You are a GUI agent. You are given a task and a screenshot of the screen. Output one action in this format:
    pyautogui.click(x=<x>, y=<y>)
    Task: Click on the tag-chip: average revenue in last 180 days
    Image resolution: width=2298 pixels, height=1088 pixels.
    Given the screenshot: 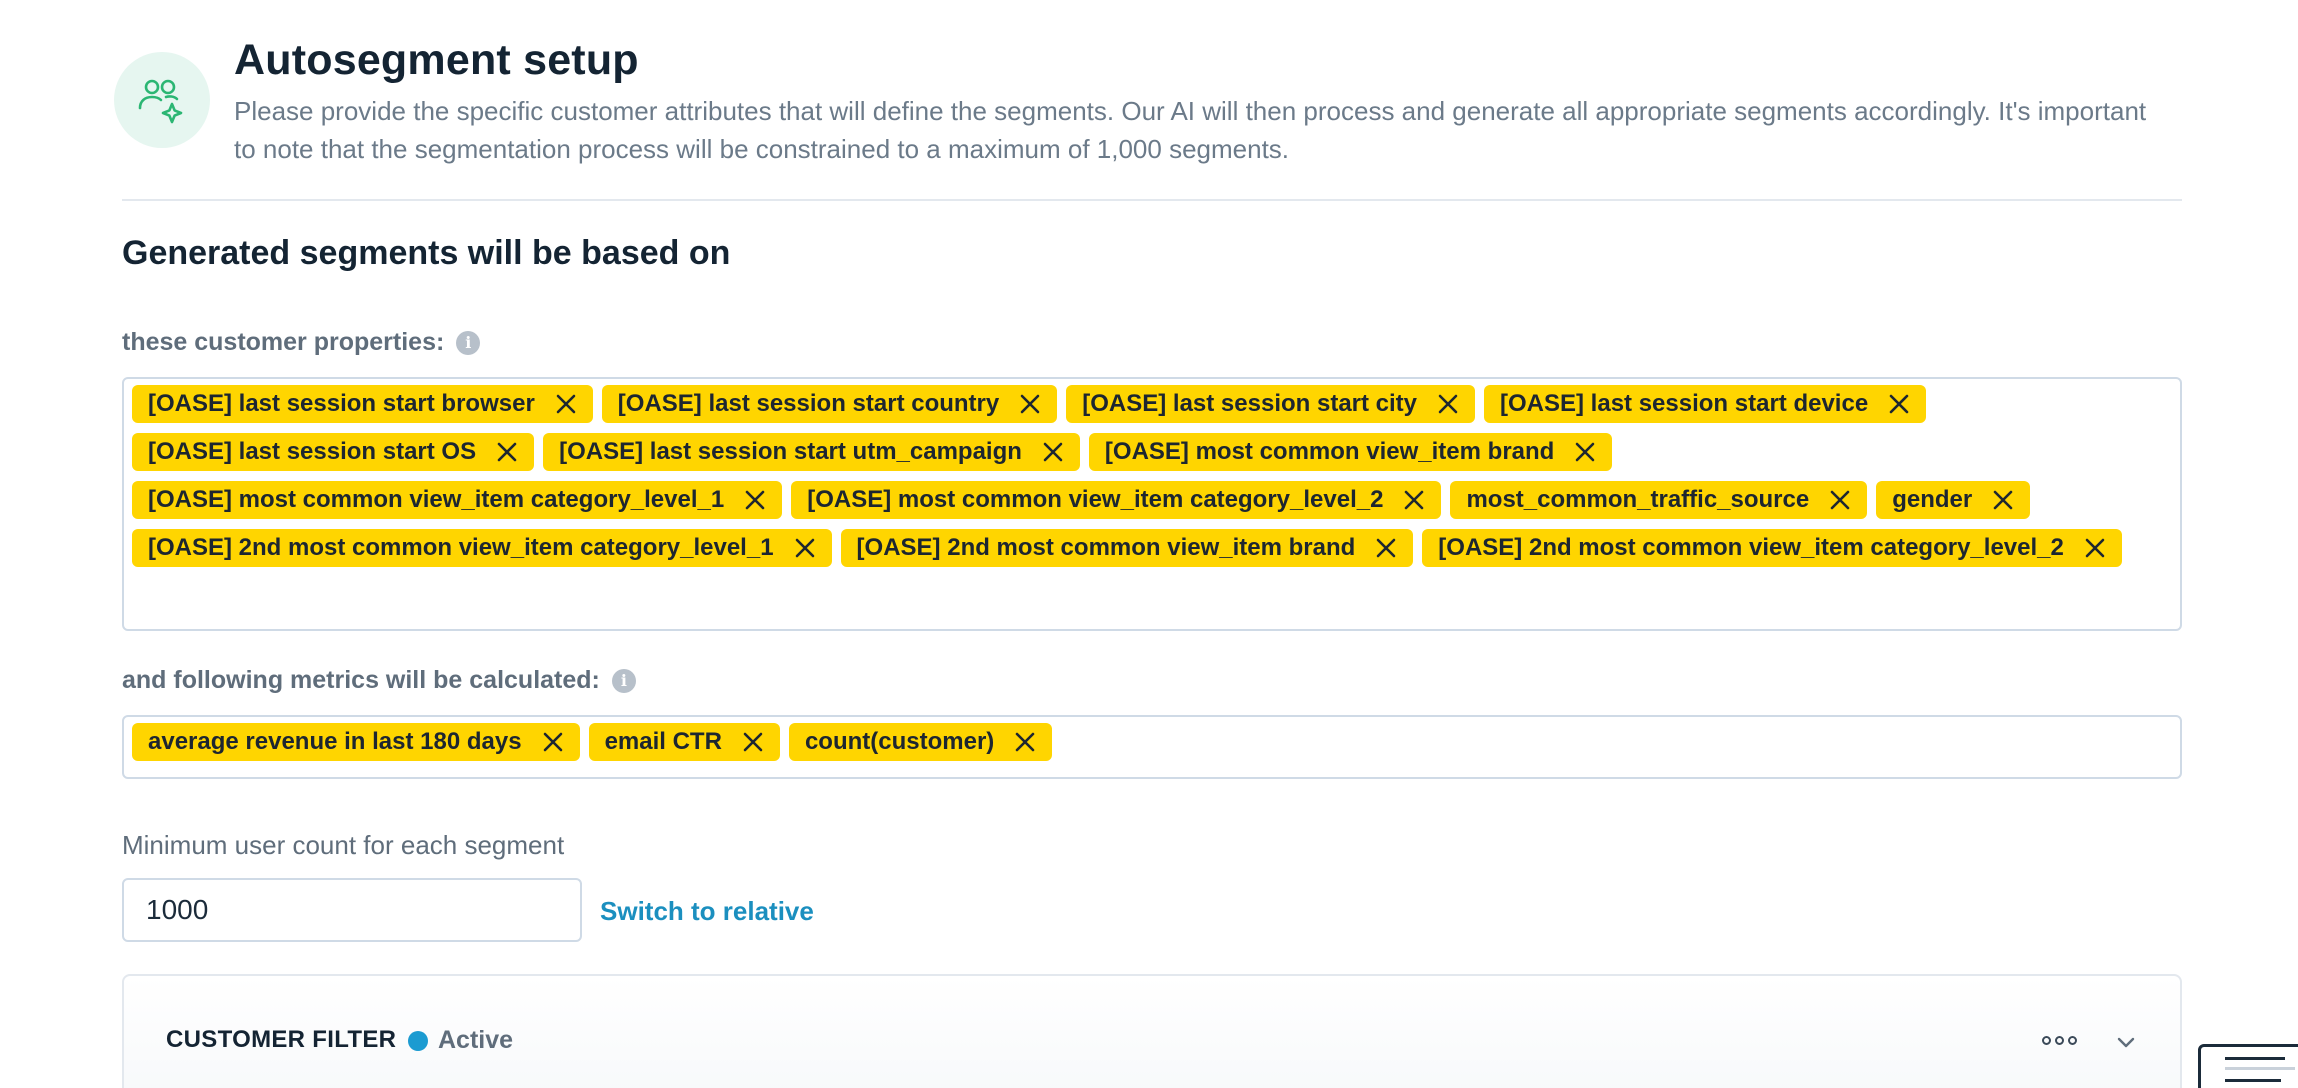 What is the action you would take?
    pyautogui.click(x=356, y=742)
    